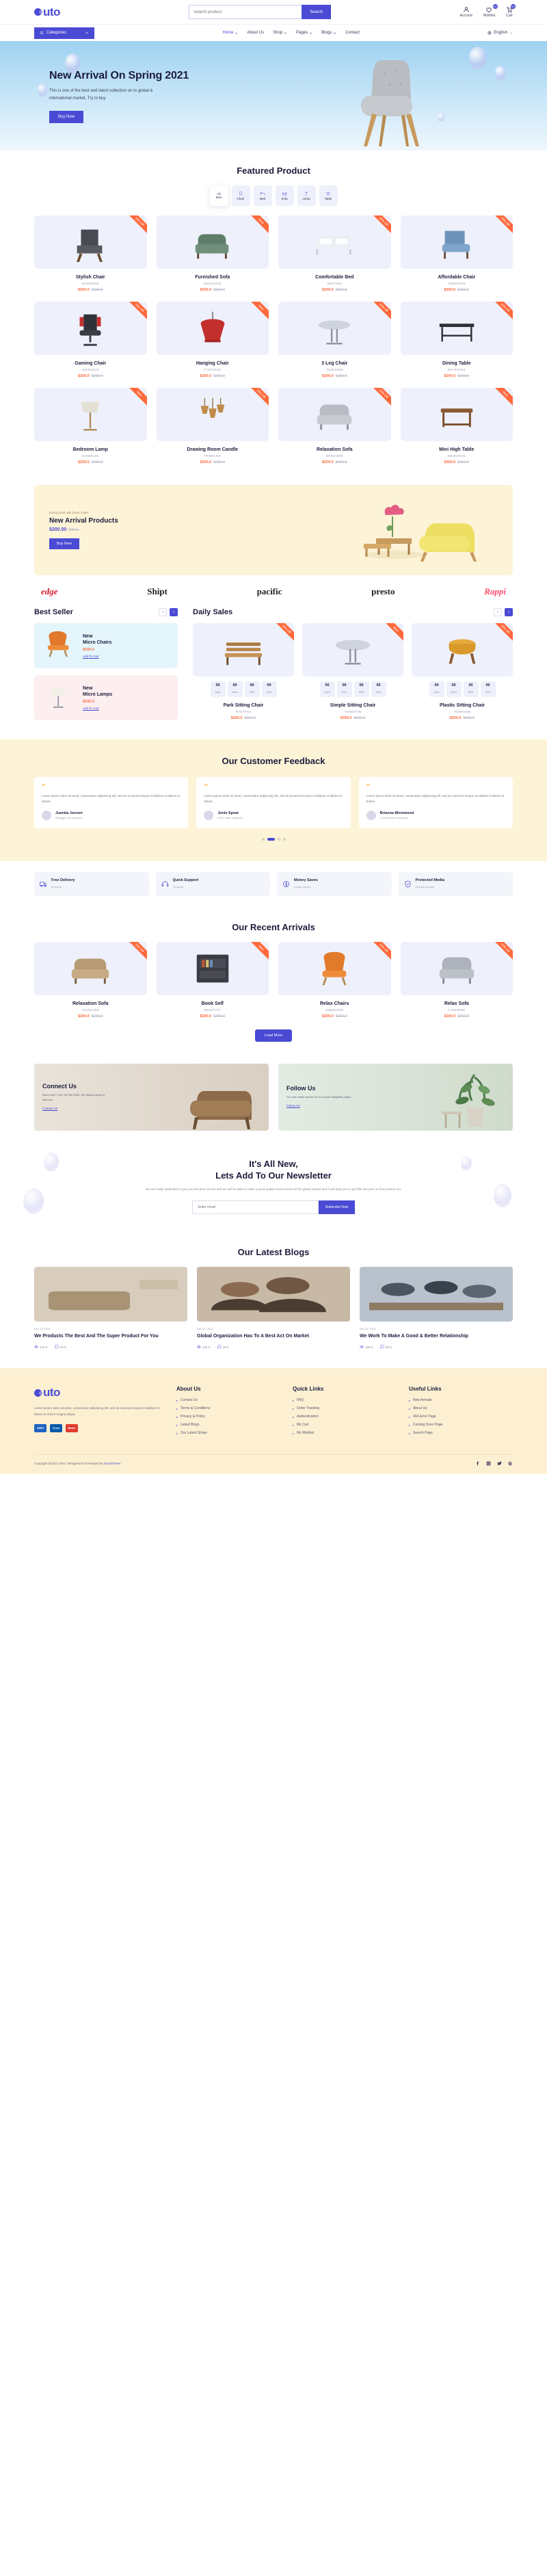 This screenshot has height=2576, width=547. I want to click on footer-link: Latest Blogs, so click(228, 1425).